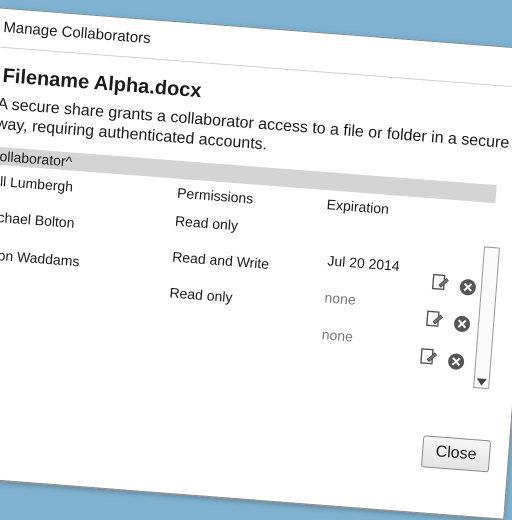 Image resolution: width=512 pixels, height=520 pixels. I want to click on column-header-expiration: Expiration, so click(357, 206).